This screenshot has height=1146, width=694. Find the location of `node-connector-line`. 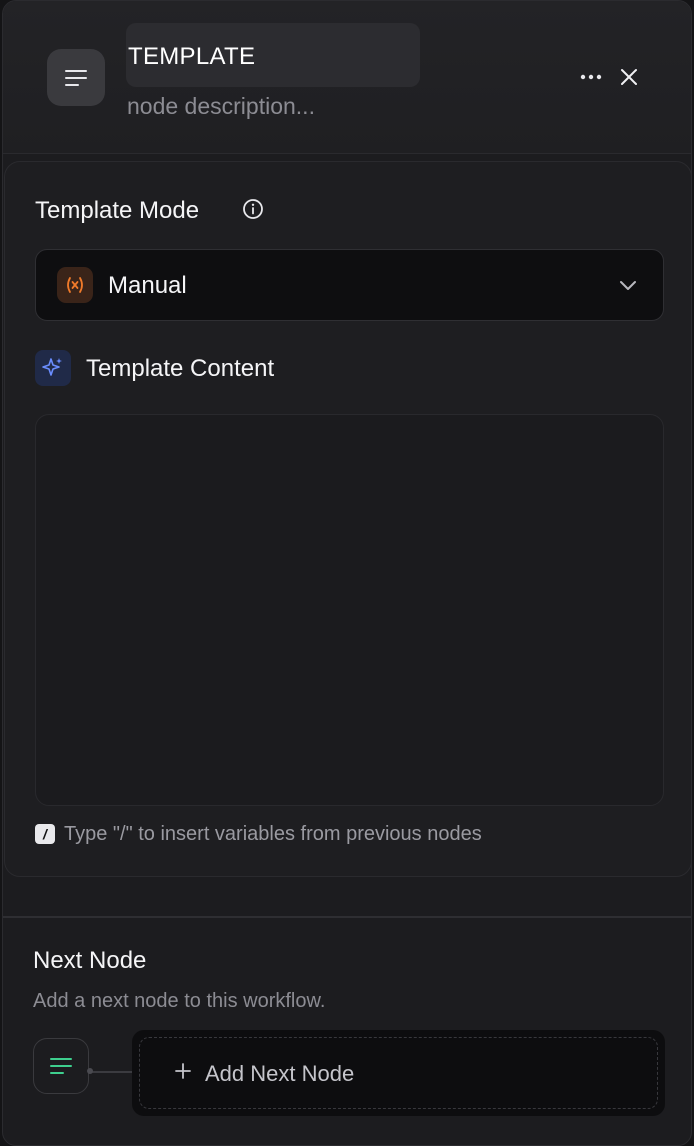

node-connector-line is located at coordinates (111, 1072).